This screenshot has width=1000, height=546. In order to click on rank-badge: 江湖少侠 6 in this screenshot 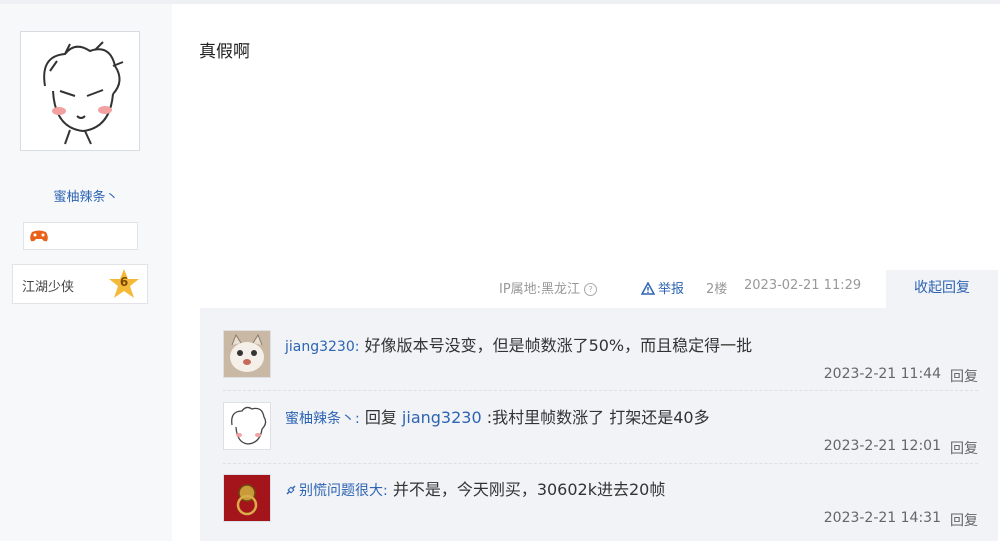, I will do `click(80, 284)`.